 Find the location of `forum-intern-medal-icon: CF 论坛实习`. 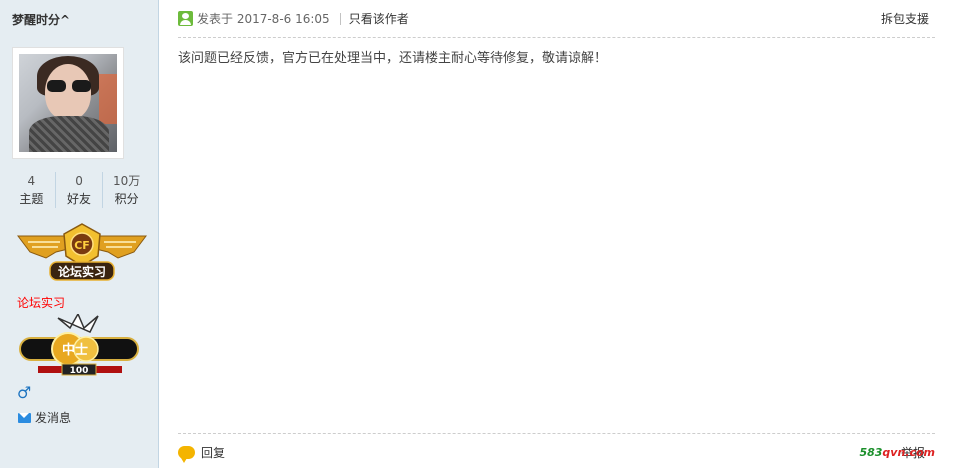

forum-intern-medal-icon: CF 论坛实习 is located at coordinates (82, 252).